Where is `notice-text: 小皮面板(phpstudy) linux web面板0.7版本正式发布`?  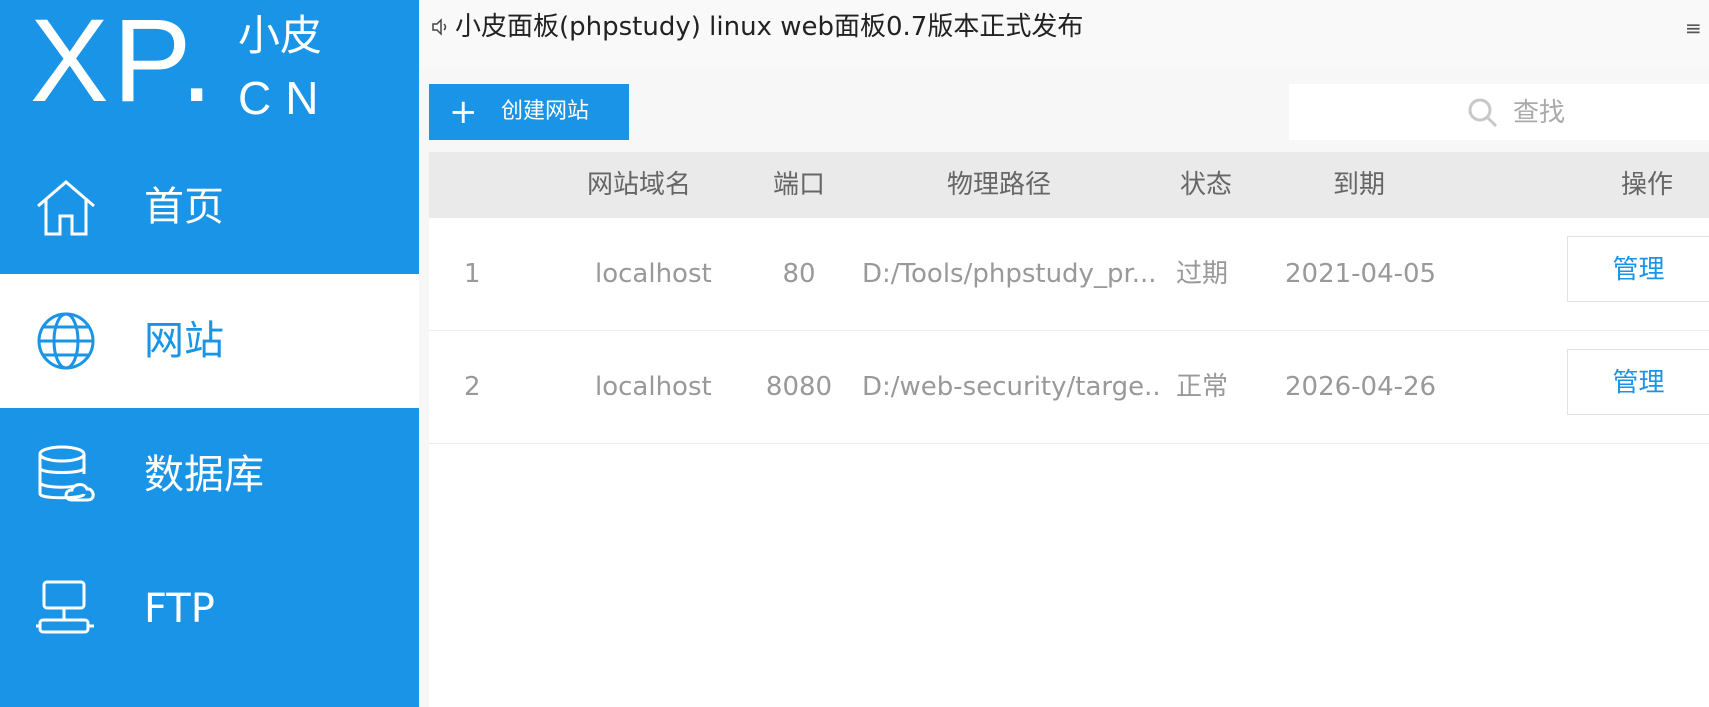 notice-text: 小皮面板(phpstudy) linux web面板0.7版本正式发布 is located at coordinates (769, 27).